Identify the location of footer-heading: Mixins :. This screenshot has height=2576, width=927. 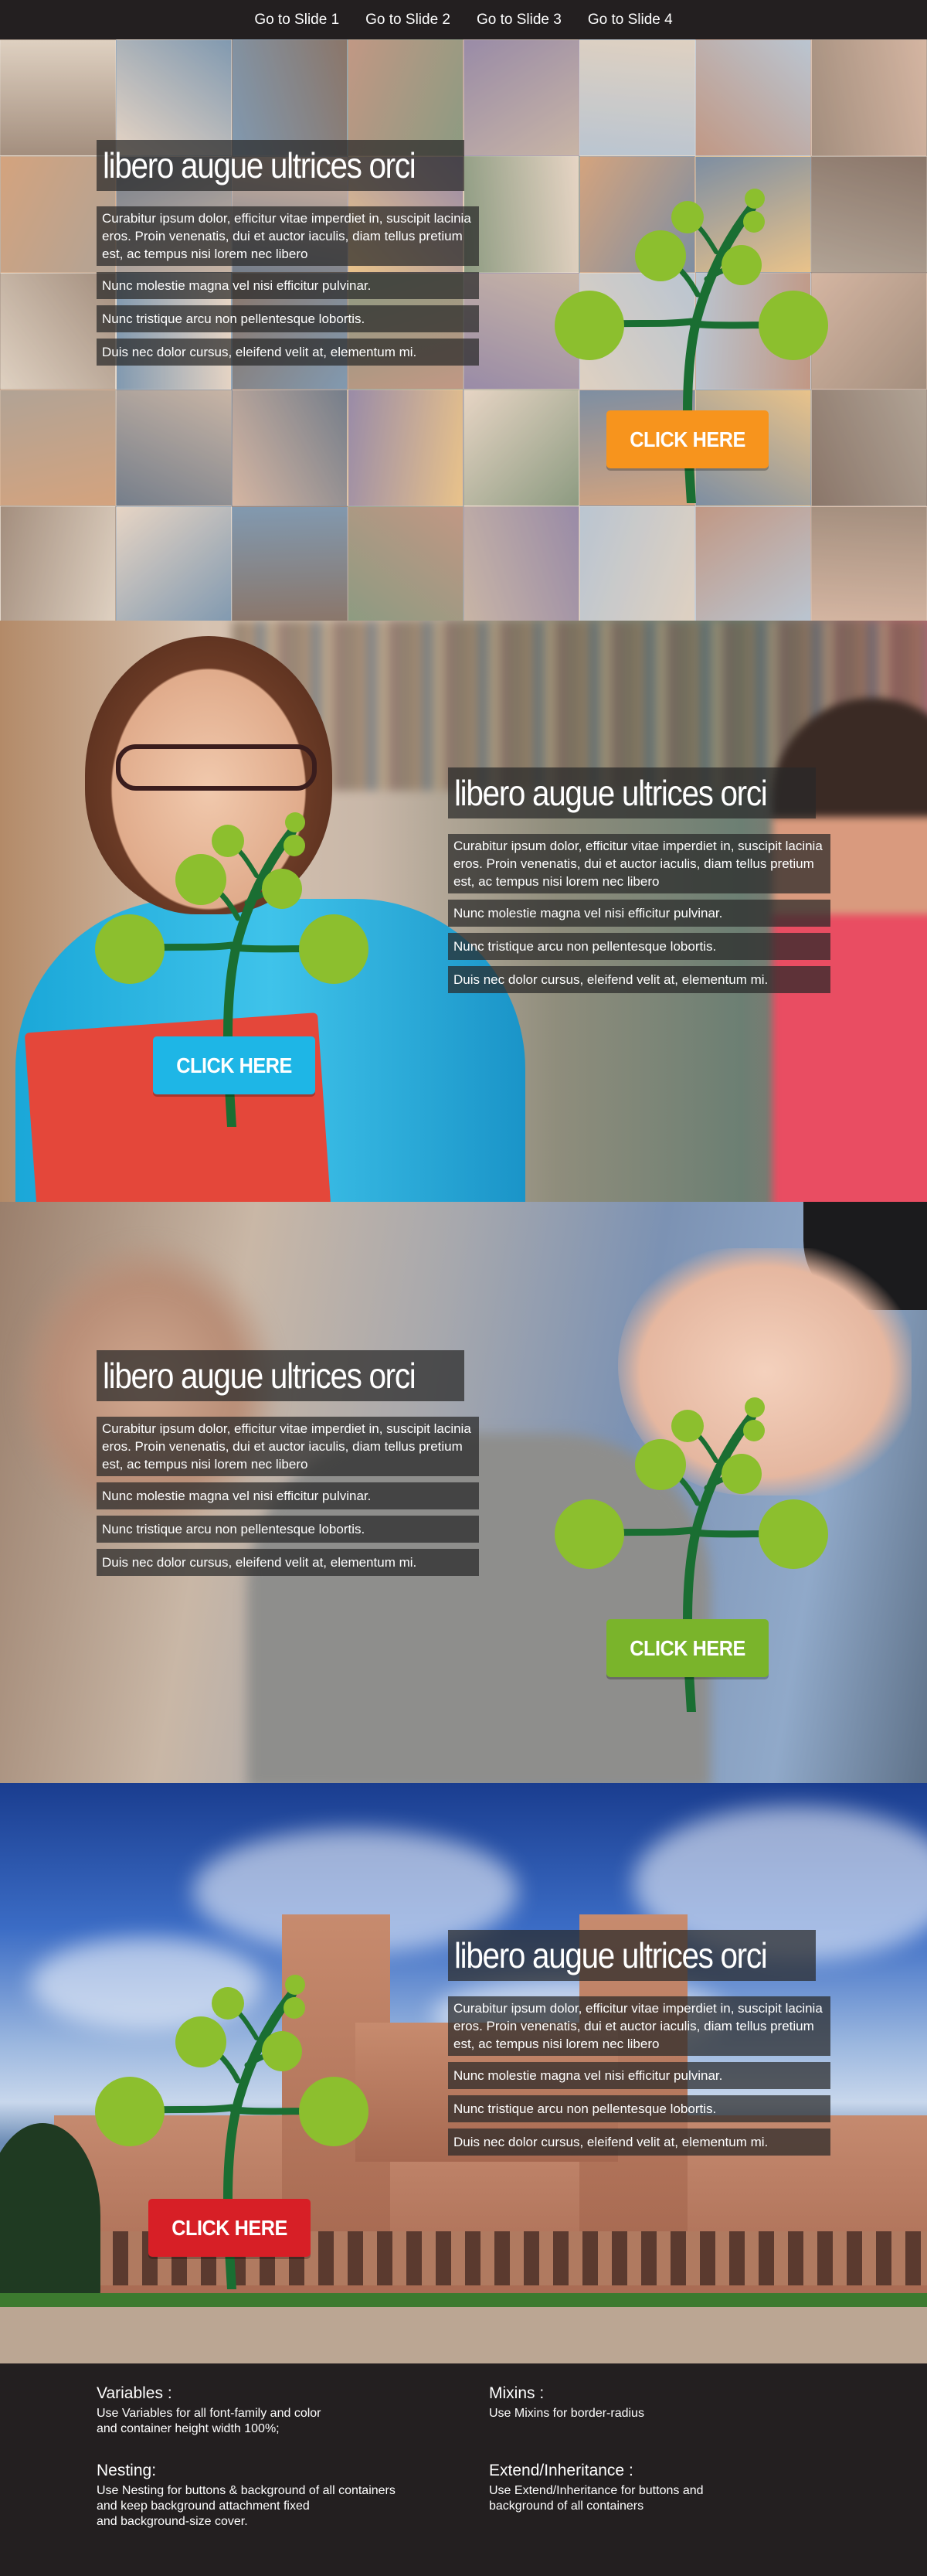
(517, 2393).